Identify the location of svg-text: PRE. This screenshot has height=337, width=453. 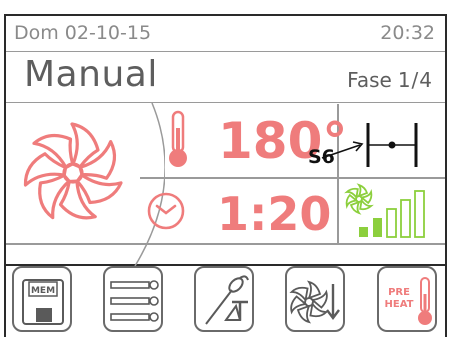
(399, 292).